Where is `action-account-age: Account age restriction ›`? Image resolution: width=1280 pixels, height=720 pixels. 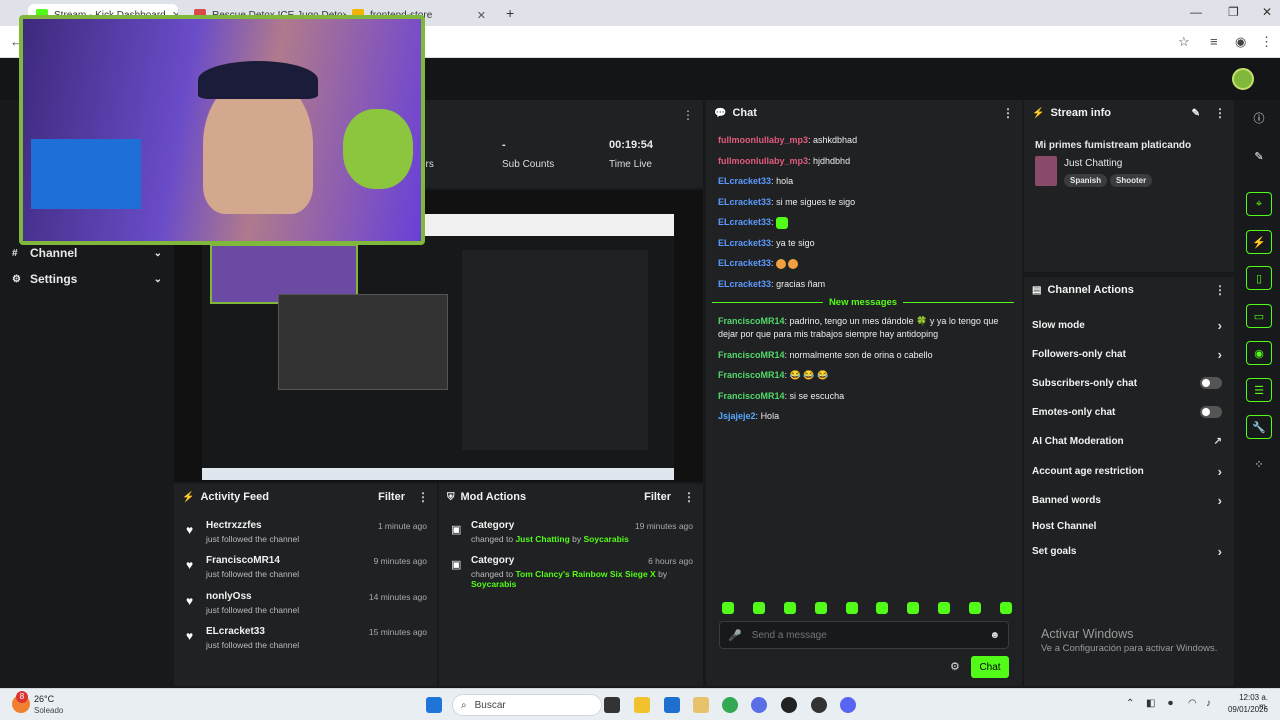
action-account-age: Account age restriction › is located at coordinates (1129, 471).